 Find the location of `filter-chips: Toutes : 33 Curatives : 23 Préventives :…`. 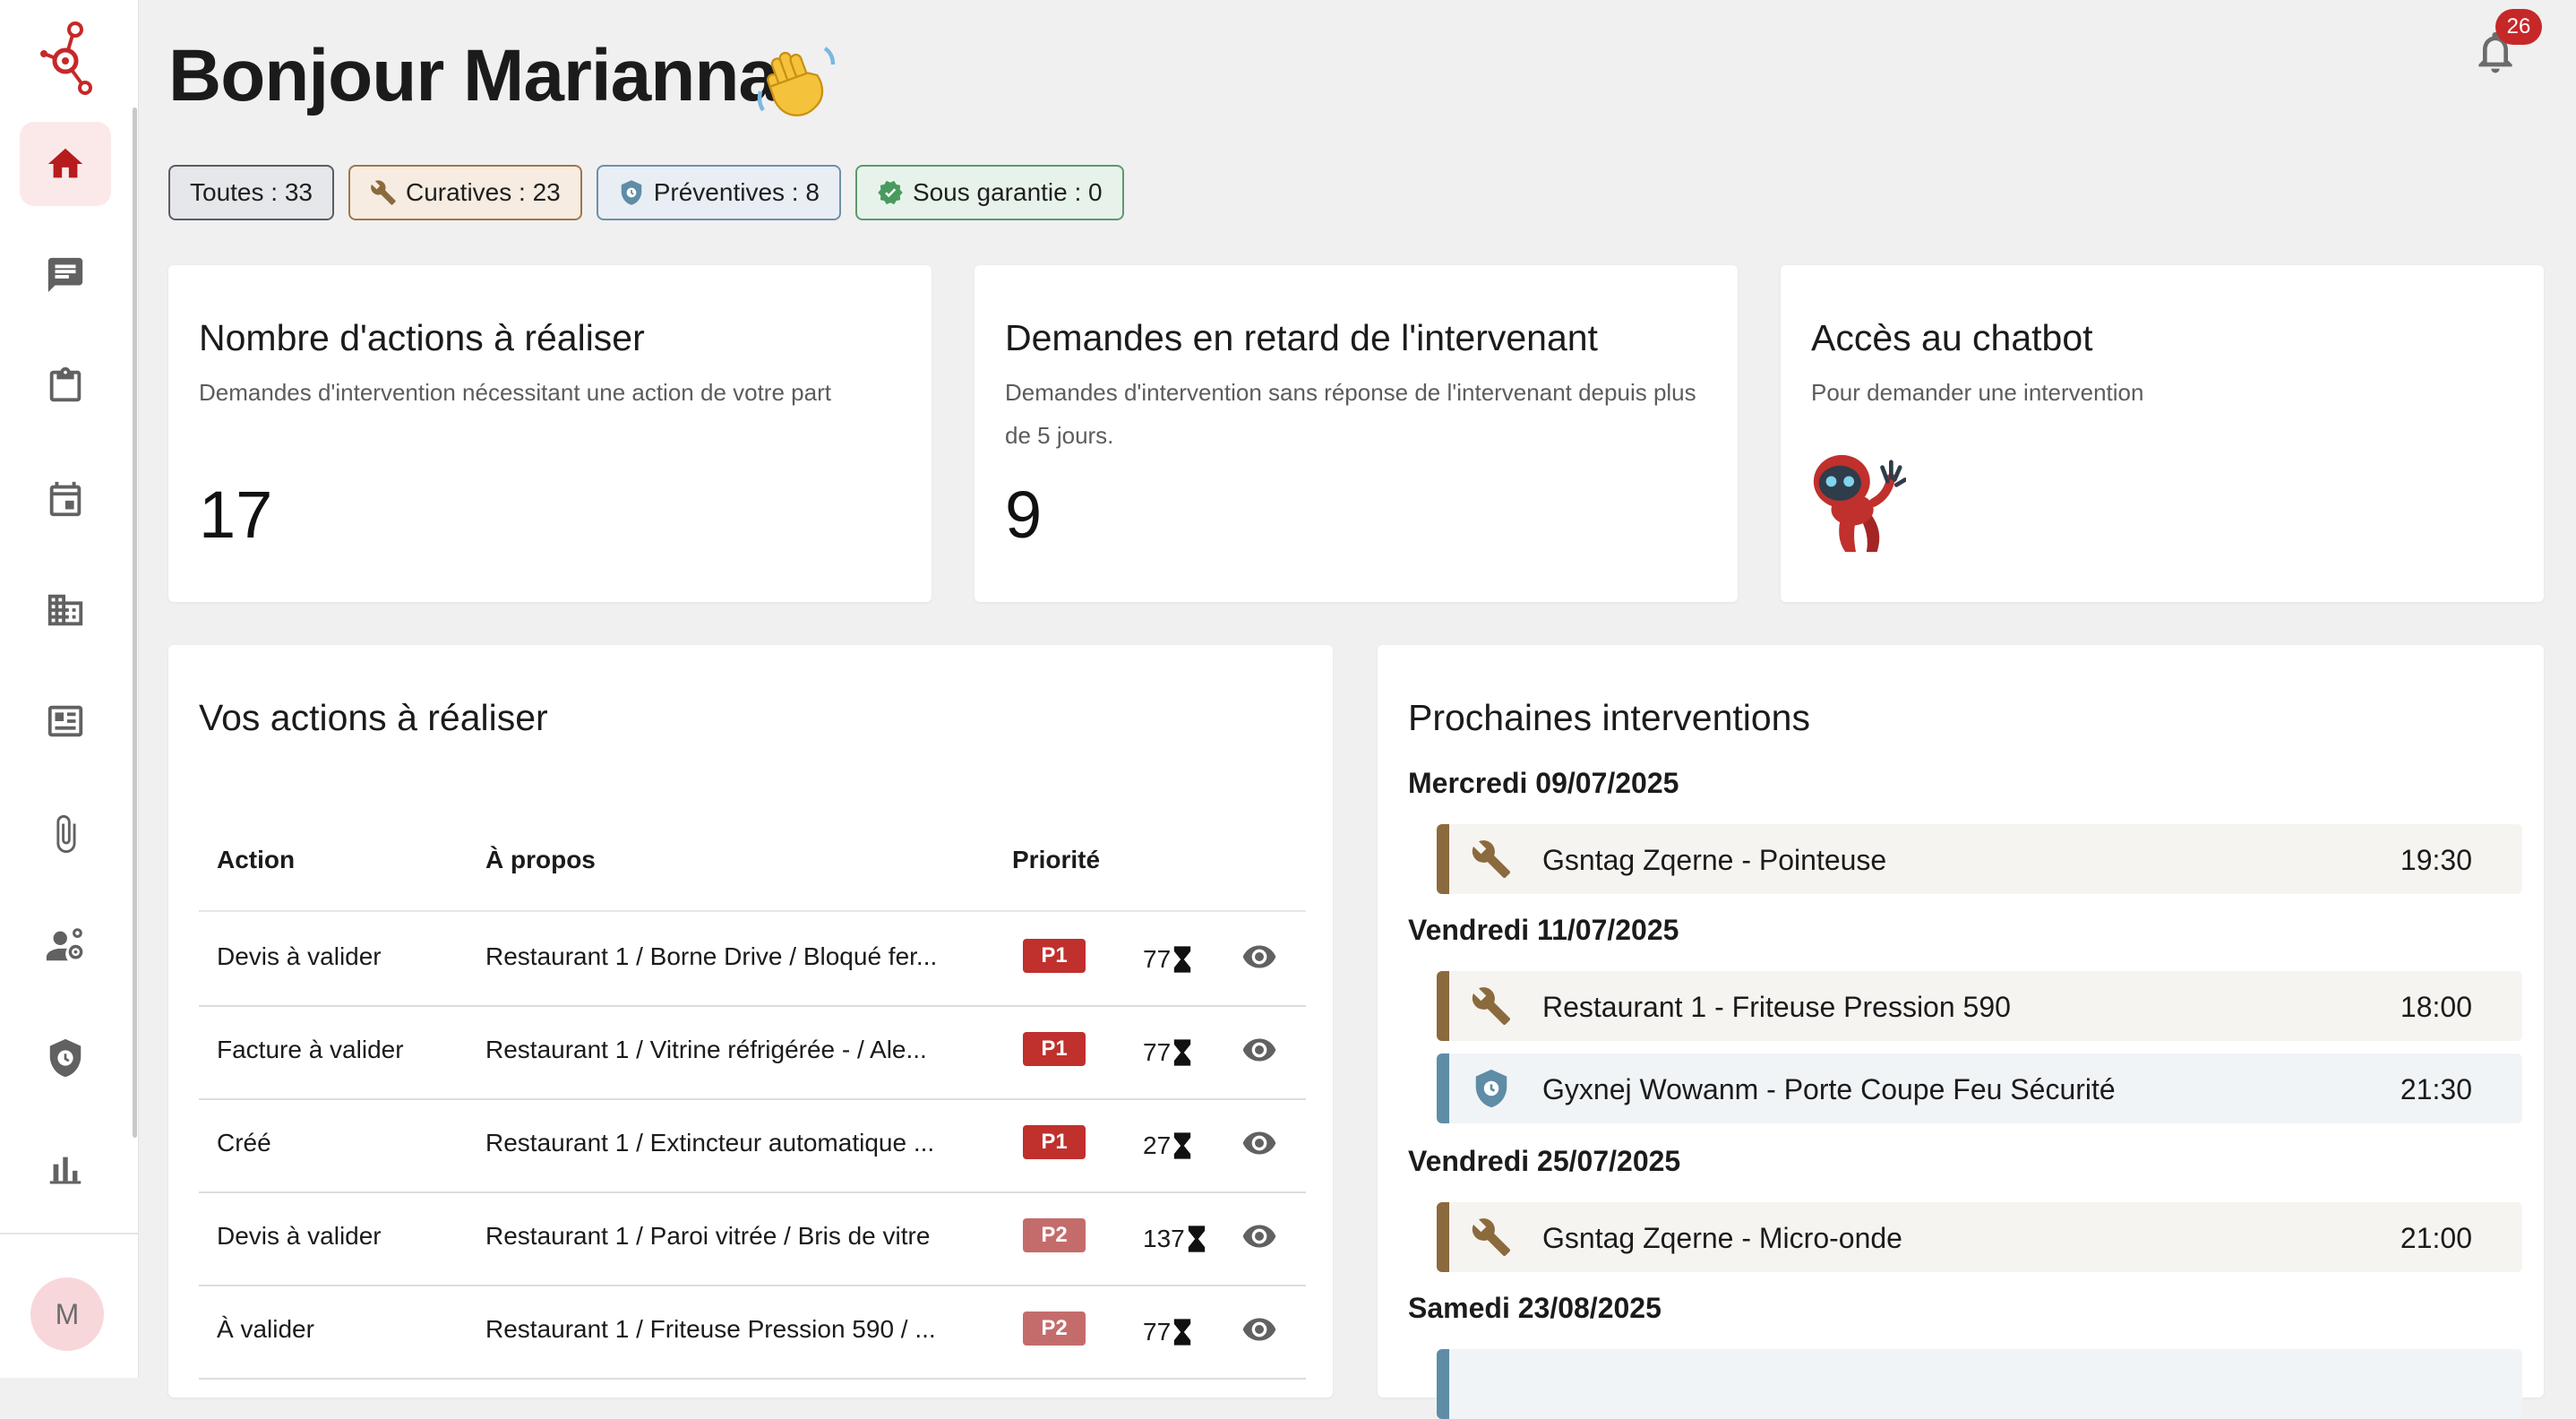

filter-chips: Toutes : 33 Curatives : 23 Préventives :… is located at coordinates (646, 192).